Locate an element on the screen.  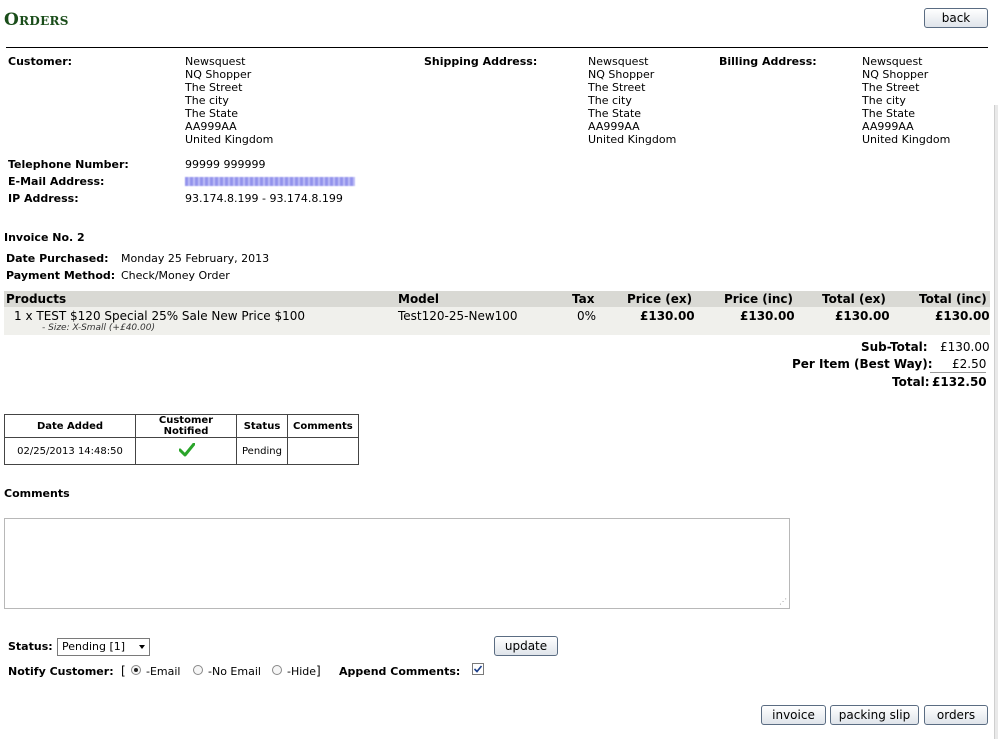
check-icon is located at coordinates (187, 449).